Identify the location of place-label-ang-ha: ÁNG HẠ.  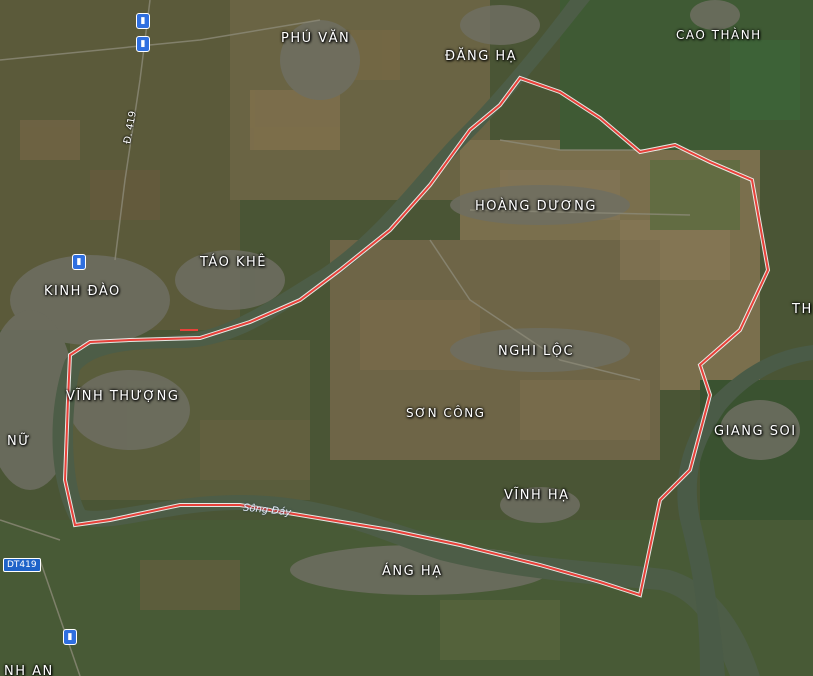
(412, 571).